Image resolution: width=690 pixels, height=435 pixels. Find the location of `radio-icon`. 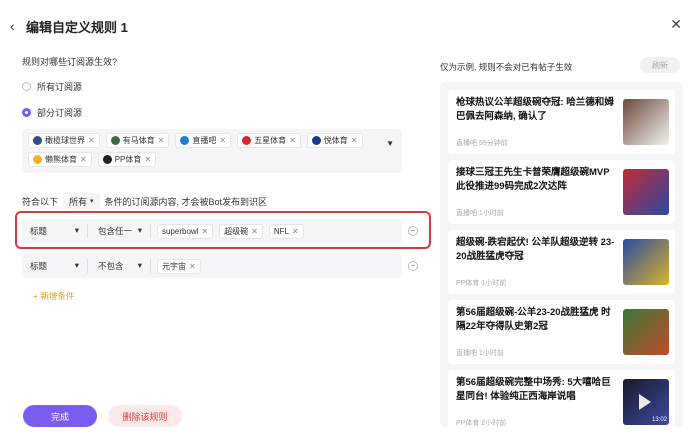

radio-icon is located at coordinates (26, 86).